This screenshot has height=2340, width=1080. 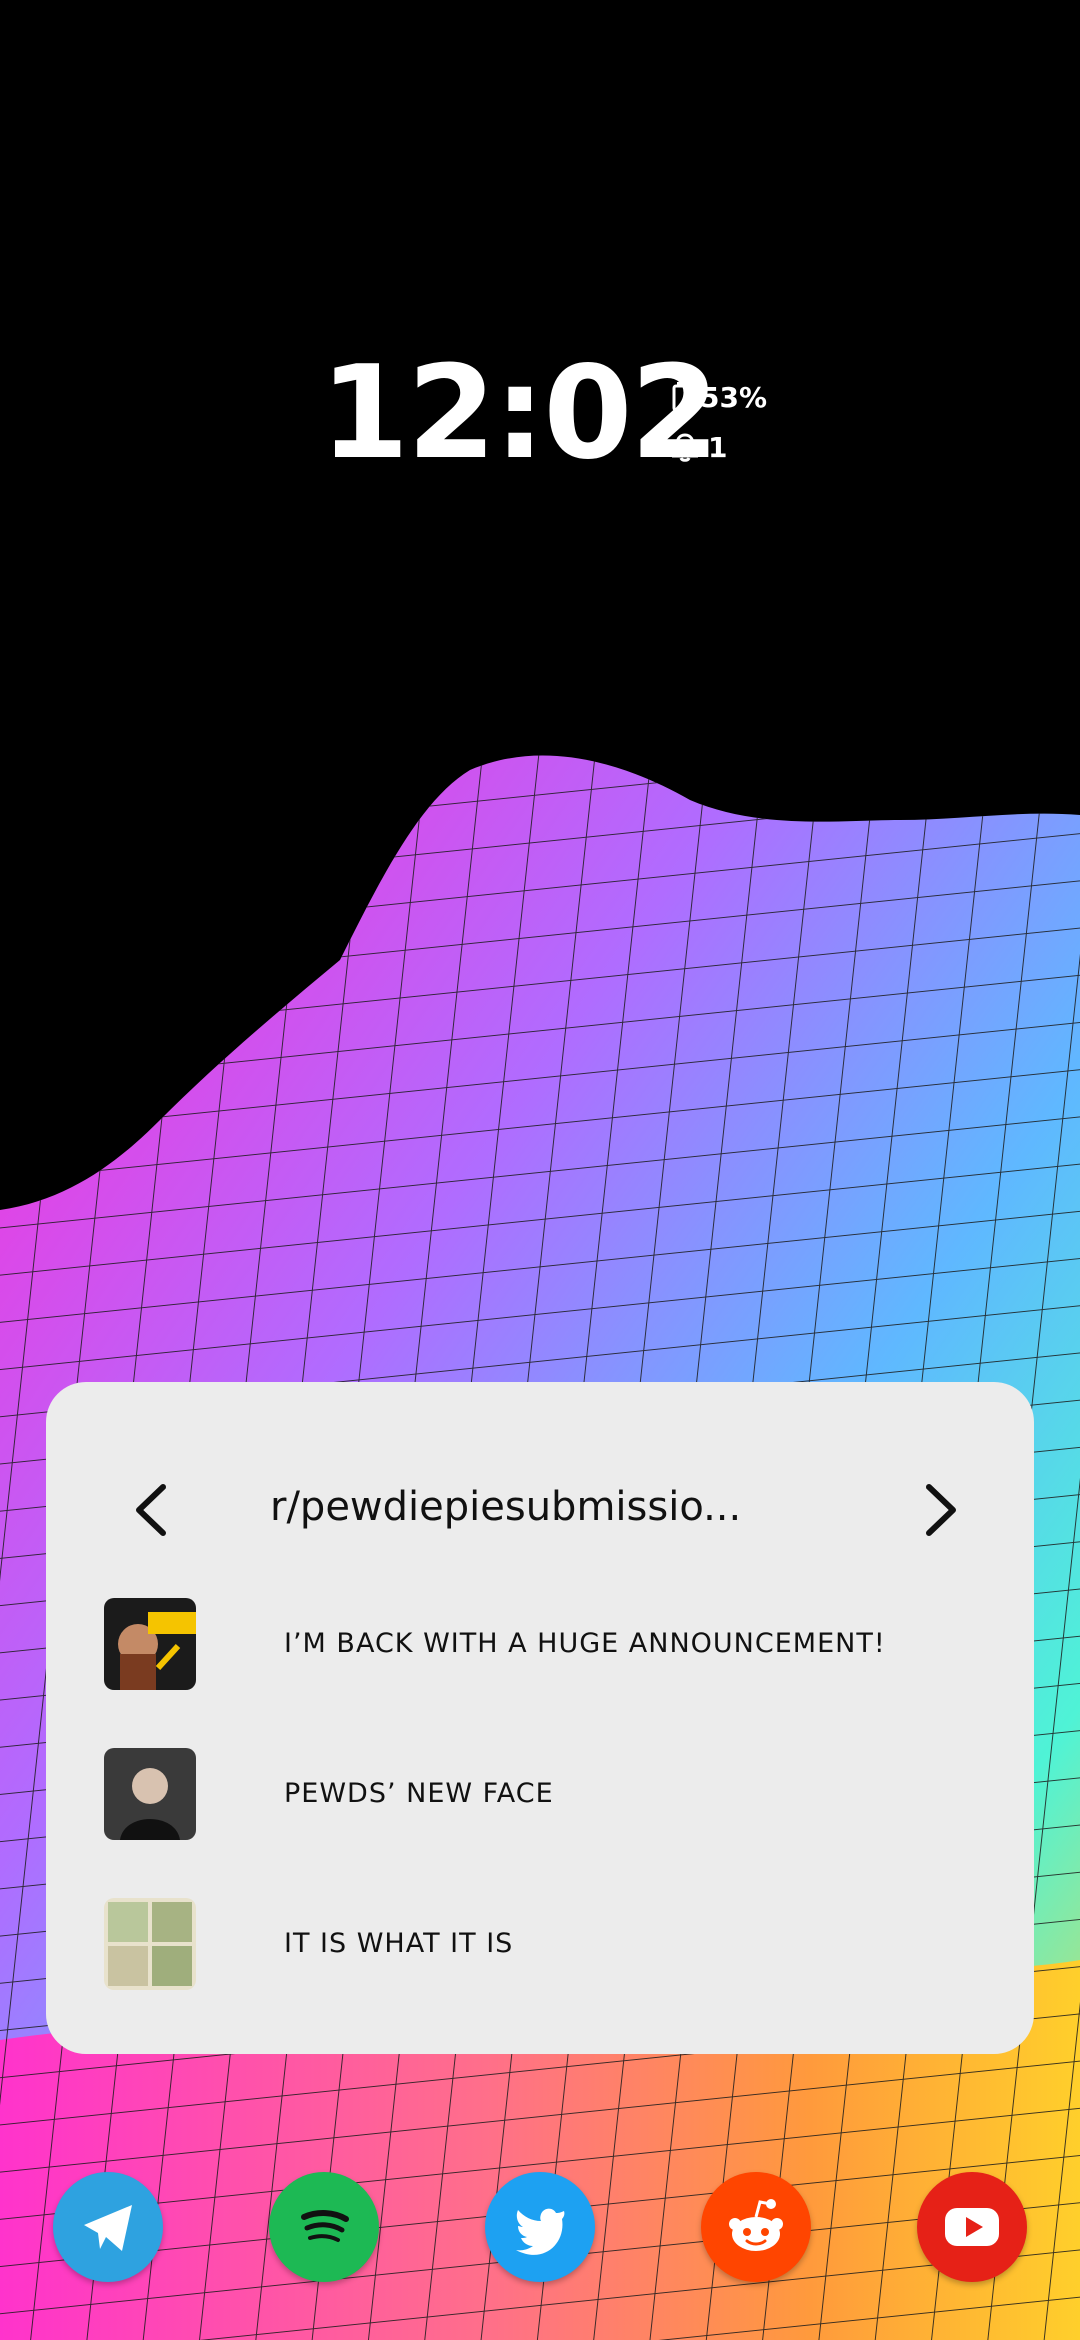 I want to click on battery-level: 53%, so click(x=734, y=397).